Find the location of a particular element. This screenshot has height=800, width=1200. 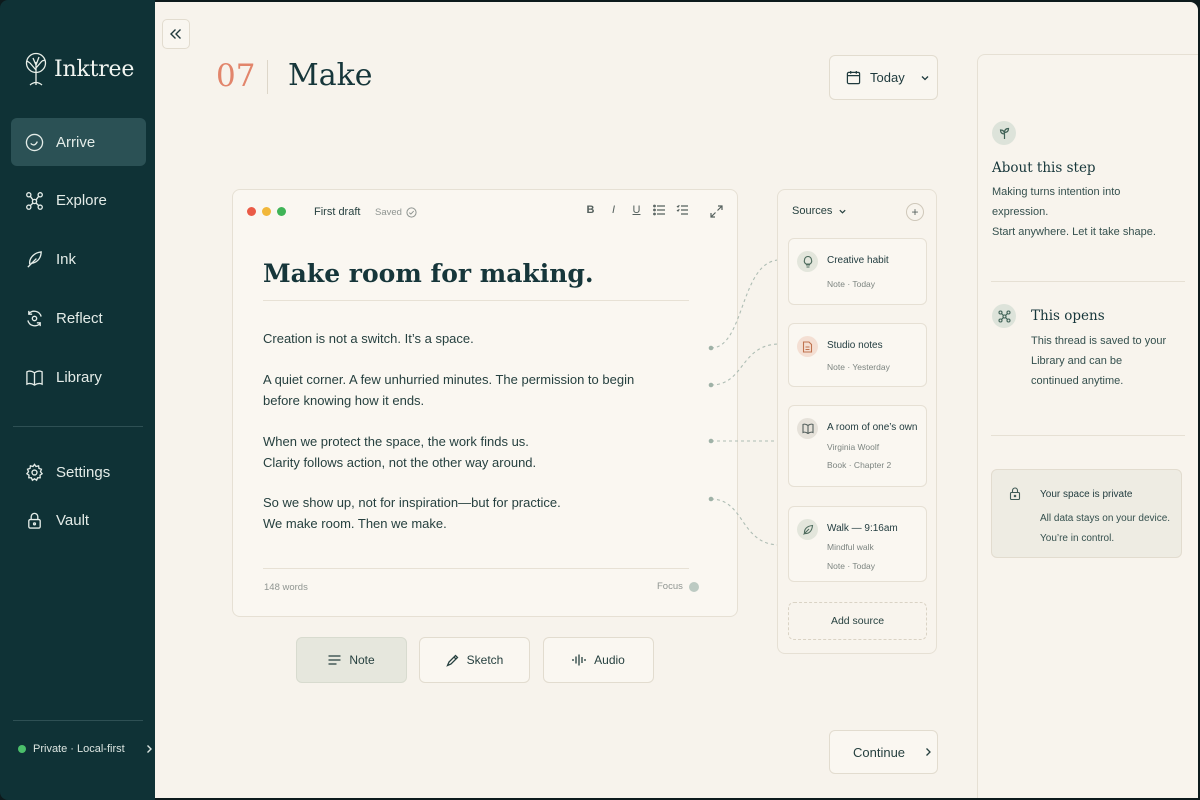

source-card-walk: Walk — 9:16am Mindful walk Note · Today is located at coordinates (857, 544).